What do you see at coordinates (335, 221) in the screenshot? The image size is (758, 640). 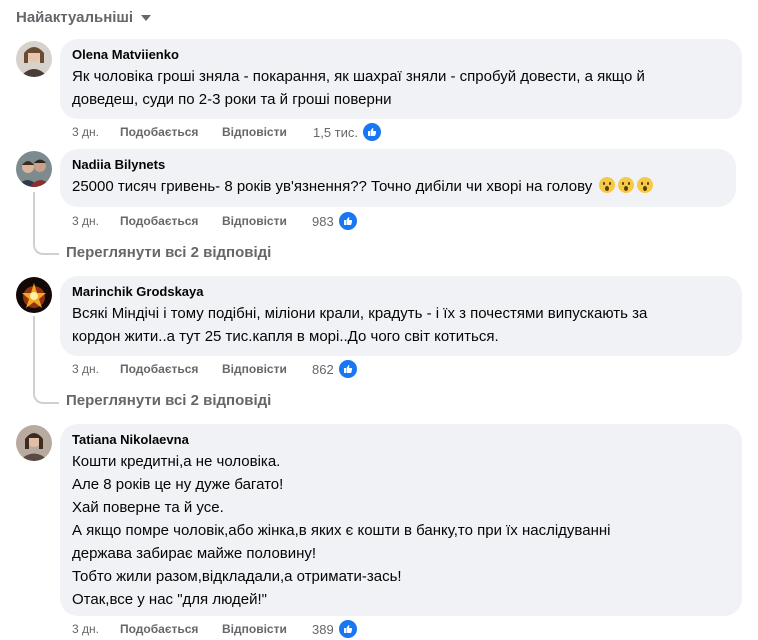 I see `reaction-count: 983` at bounding box center [335, 221].